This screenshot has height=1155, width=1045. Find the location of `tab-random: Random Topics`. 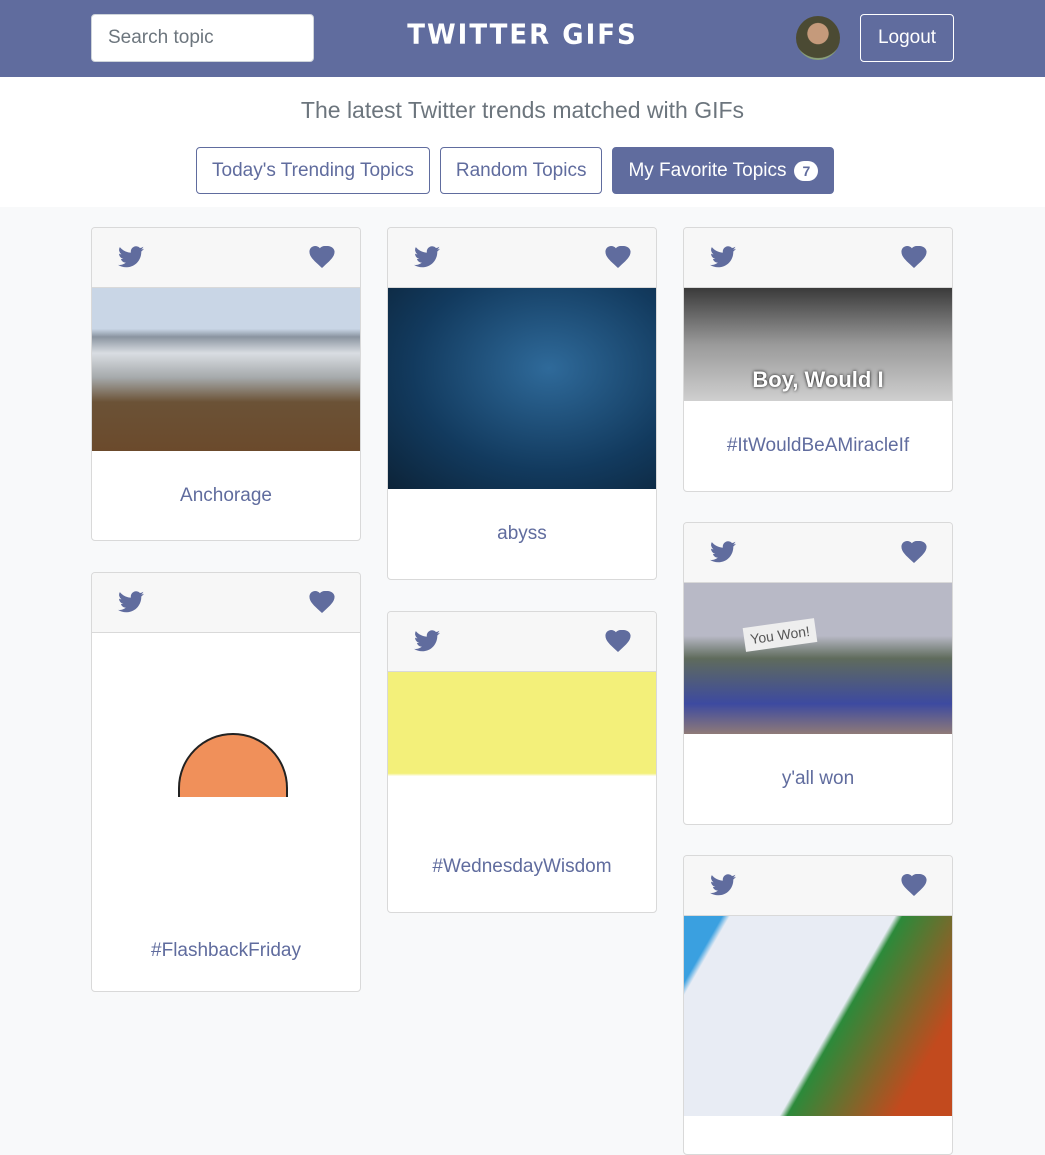

tab-random: Random Topics is located at coordinates (521, 170).